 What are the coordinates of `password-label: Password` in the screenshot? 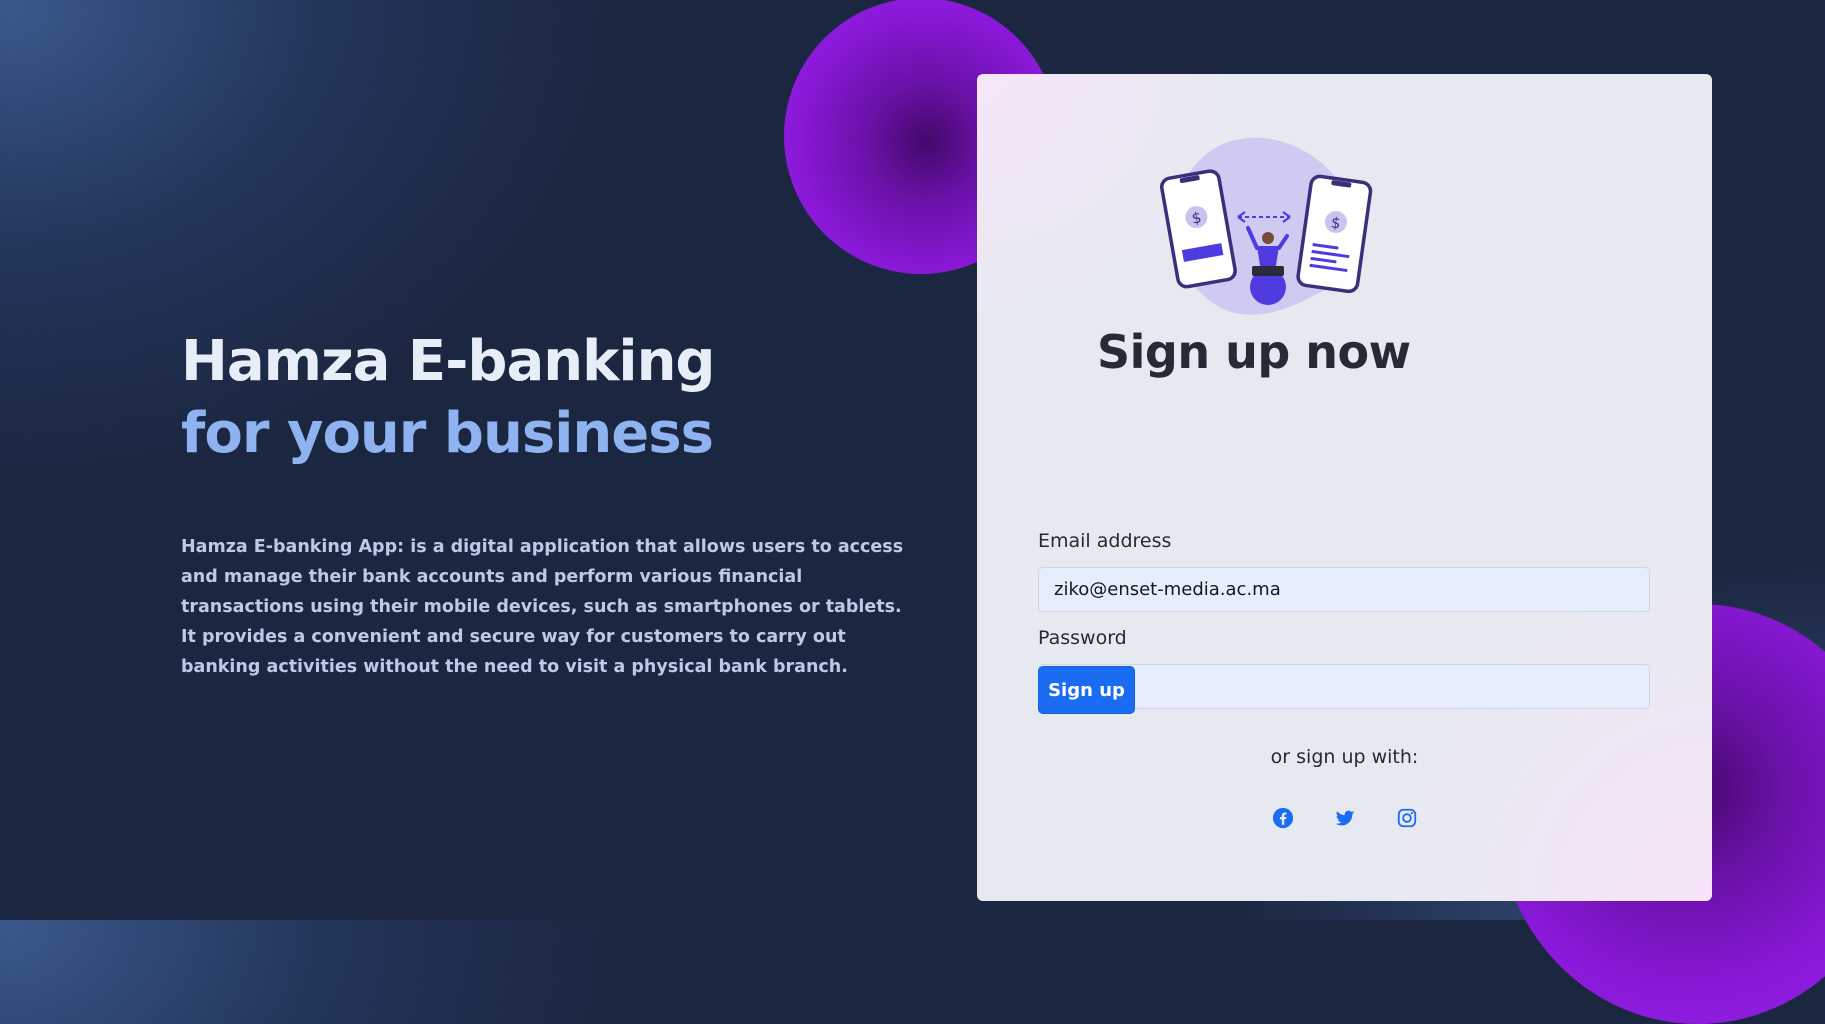 It's located at (1082, 638).